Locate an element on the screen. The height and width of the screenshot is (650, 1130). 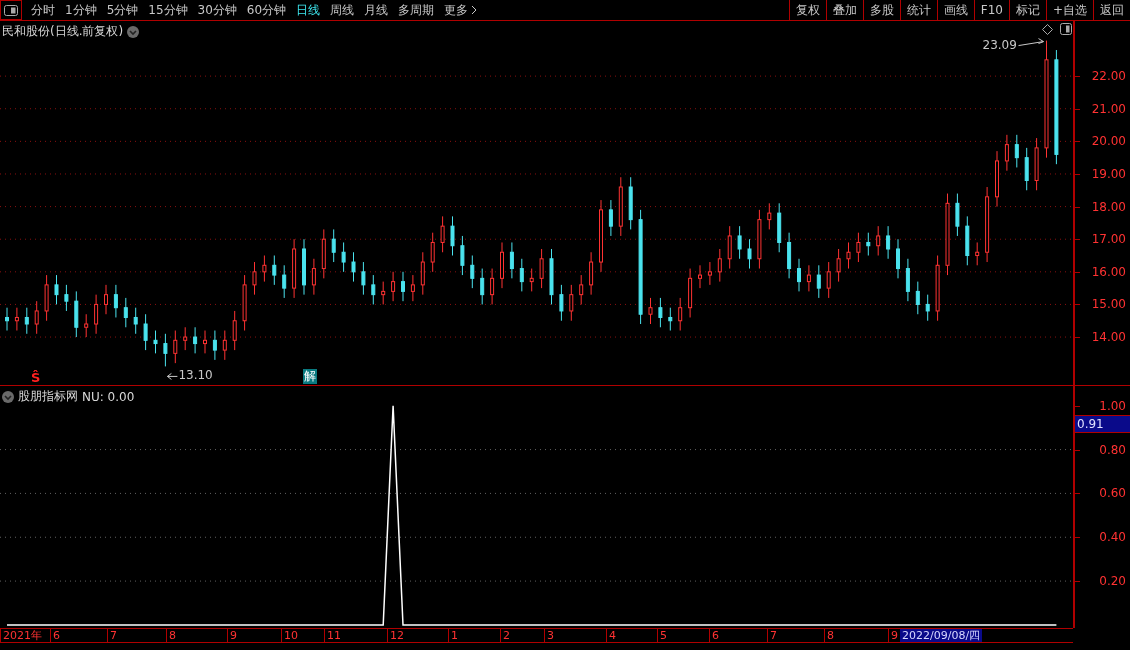
high-price-label: 23.09 is located at coordinates (999, 44).